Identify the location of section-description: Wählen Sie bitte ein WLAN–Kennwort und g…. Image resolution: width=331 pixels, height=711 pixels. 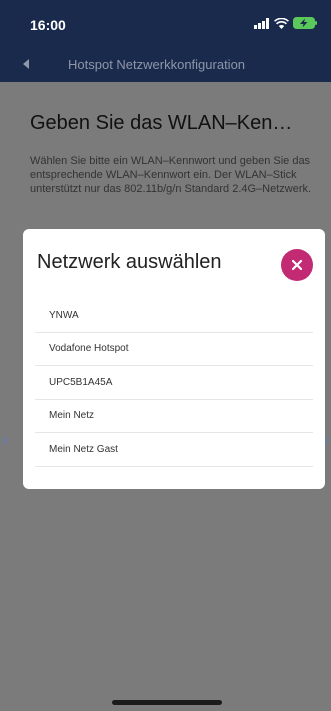
(171, 175).